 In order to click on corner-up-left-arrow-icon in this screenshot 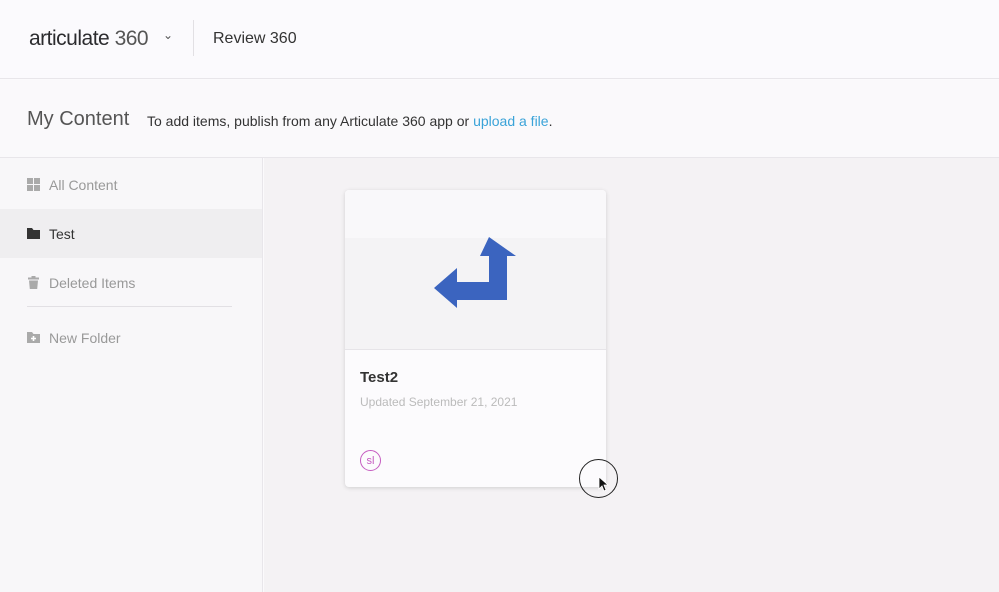, I will do `click(475, 272)`.